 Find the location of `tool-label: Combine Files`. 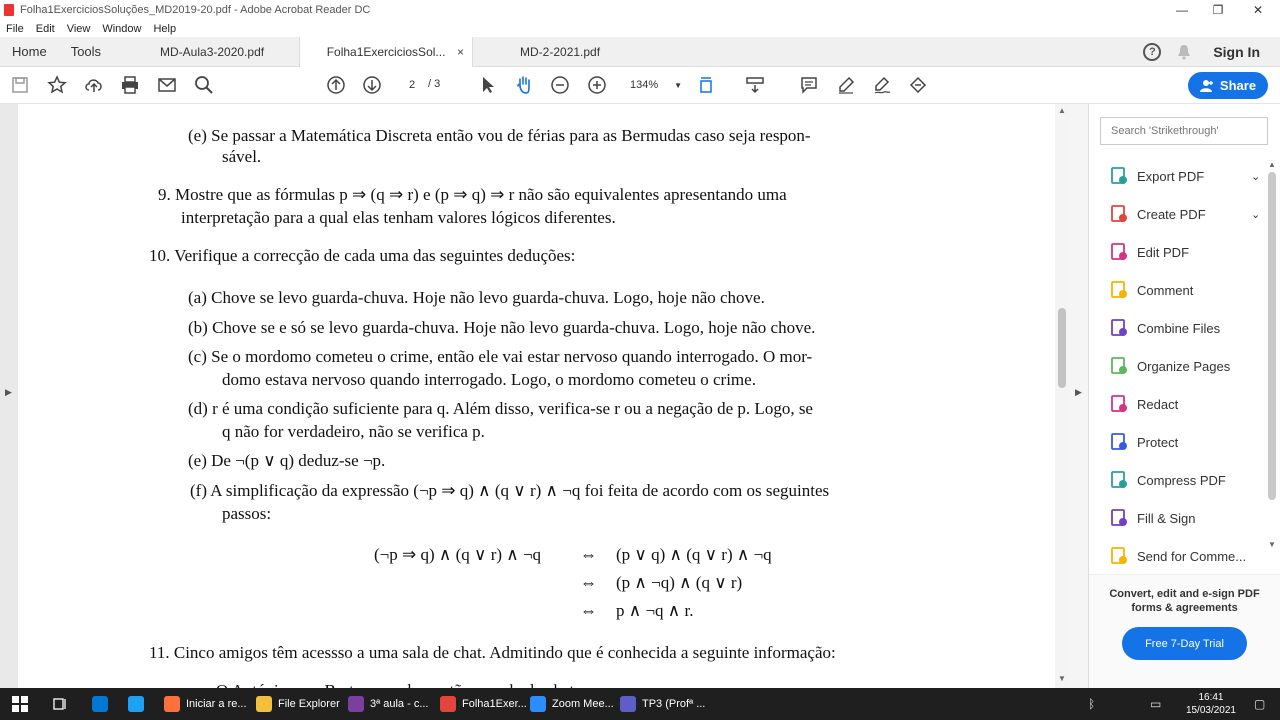

tool-label: Combine Files is located at coordinates (1179, 328).